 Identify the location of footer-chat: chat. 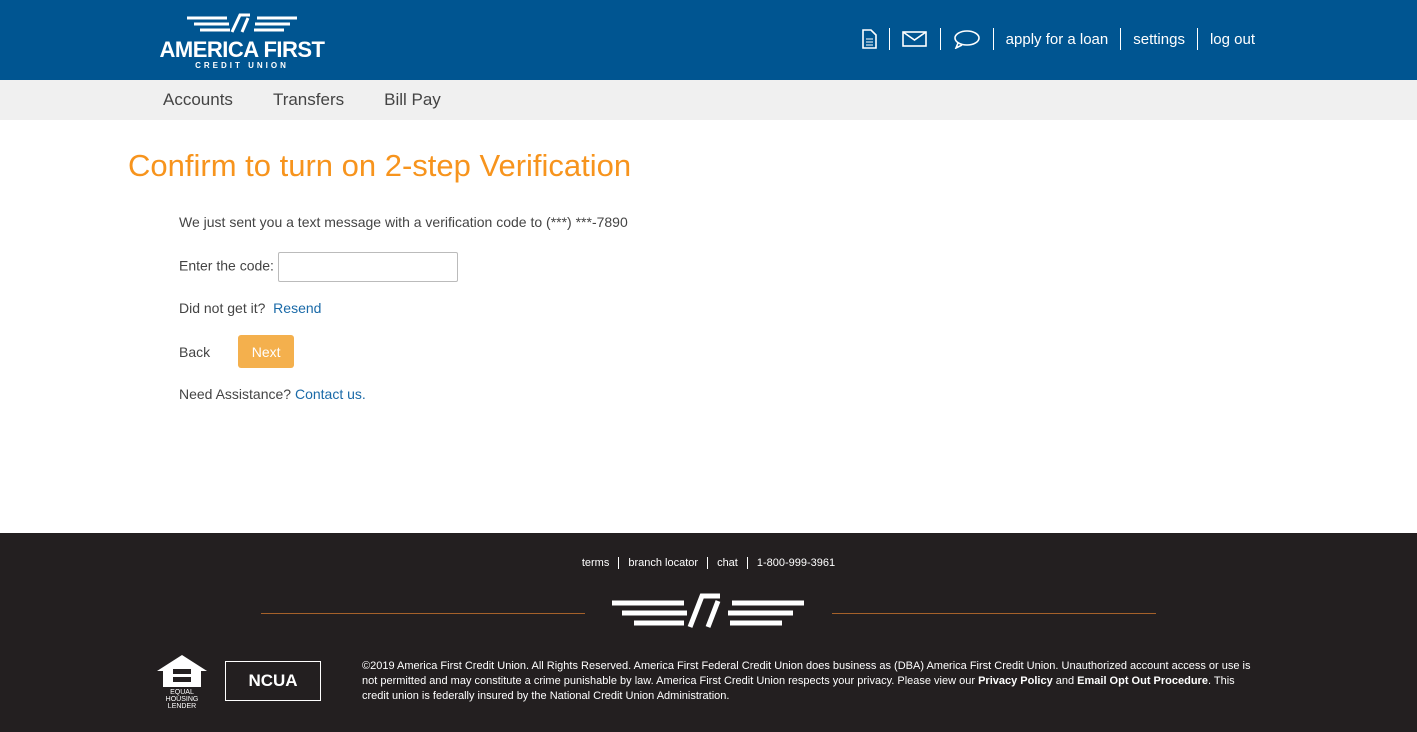
(727, 563).